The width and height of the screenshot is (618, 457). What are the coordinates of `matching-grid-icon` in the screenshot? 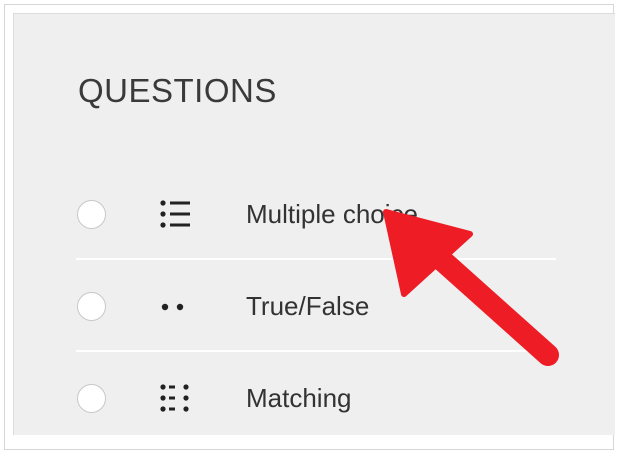 It's located at (174, 398).